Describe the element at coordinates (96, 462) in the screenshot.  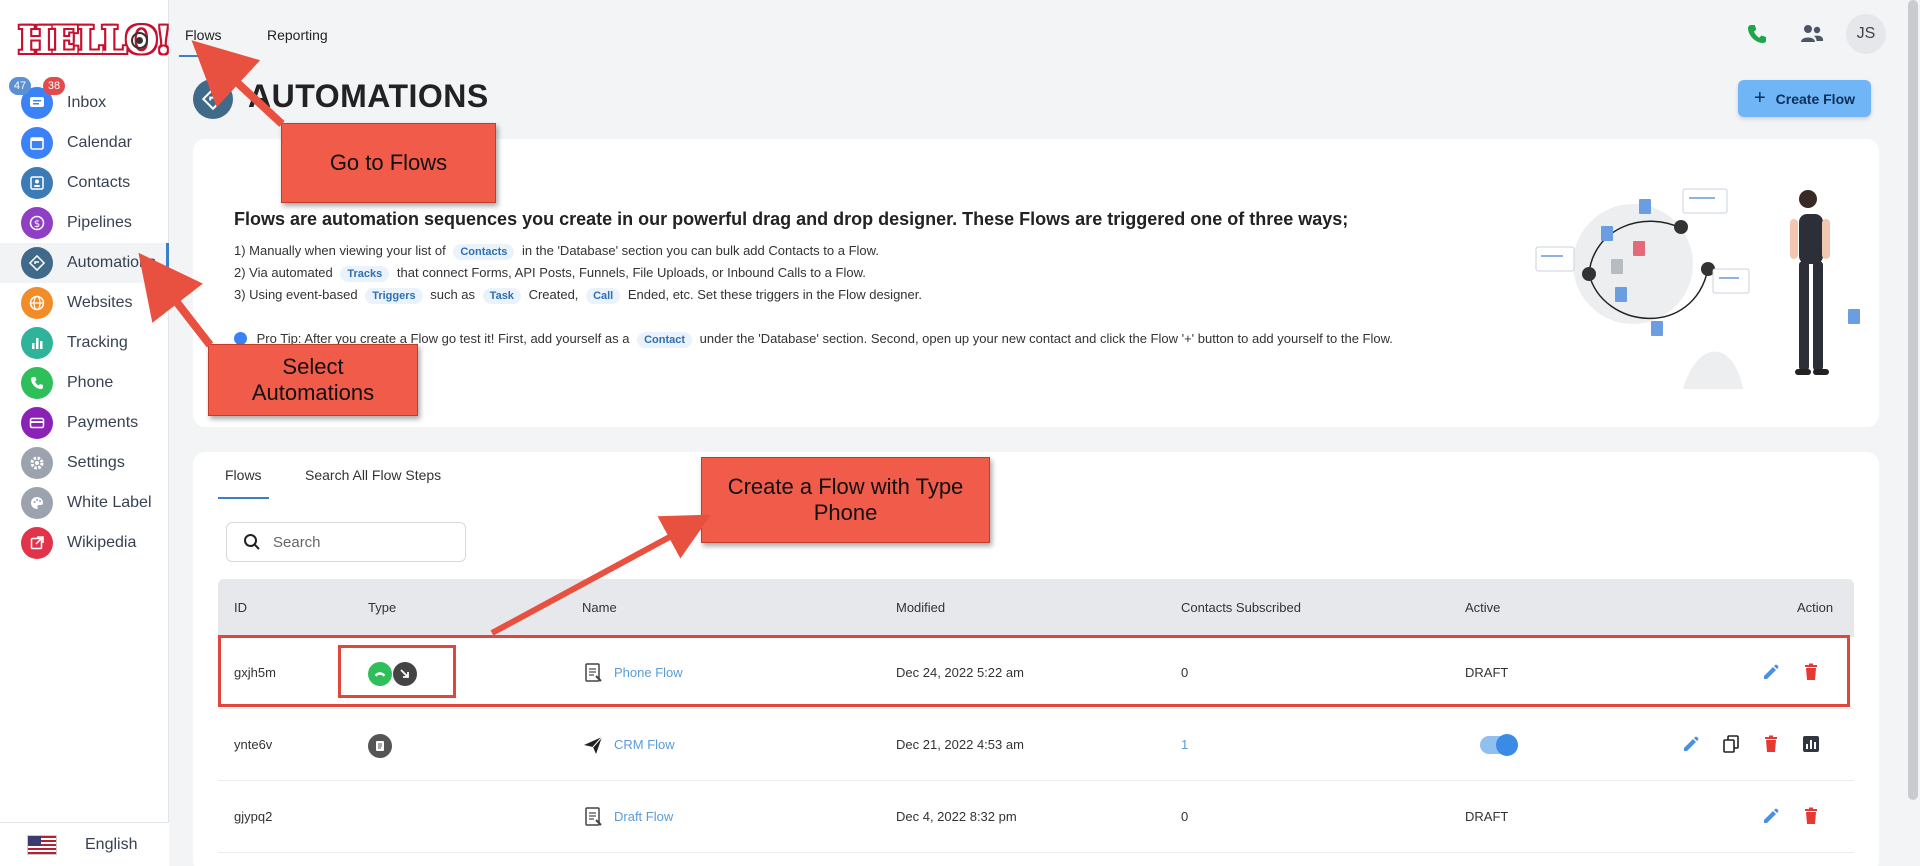
I see `sidebar-item-label: Settings` at that location.